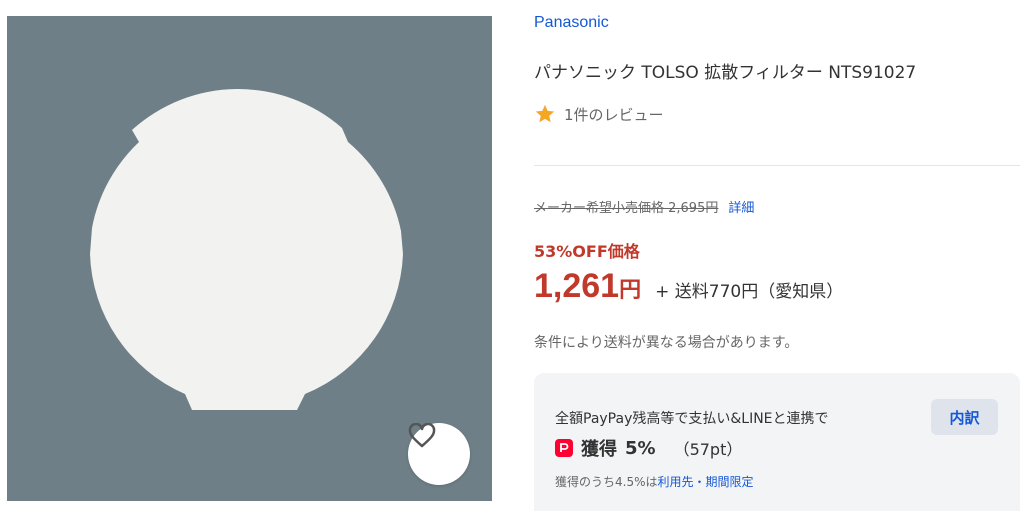 The width and height of the screenshot is (1024, 511). Describe the element at coordinates (777, 165) in the screenshot. I see `divider` at that location.